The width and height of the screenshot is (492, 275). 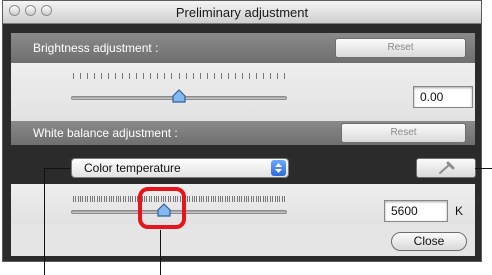 What do you see at coordinates (96, 48) in the screenshot?
I see `brightness-label: Brightness adjustment :` at bounding box center [96, 48].